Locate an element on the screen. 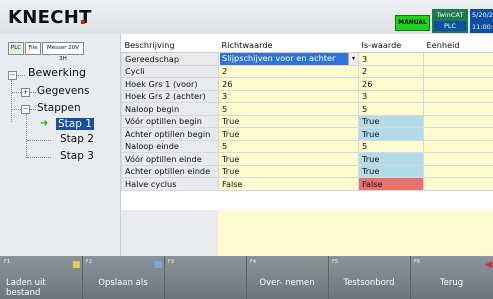 This screenshot has width=493, height=299. f1-load-button: F1 ■ Laden uit bestand is located at coordinates (41, 277).